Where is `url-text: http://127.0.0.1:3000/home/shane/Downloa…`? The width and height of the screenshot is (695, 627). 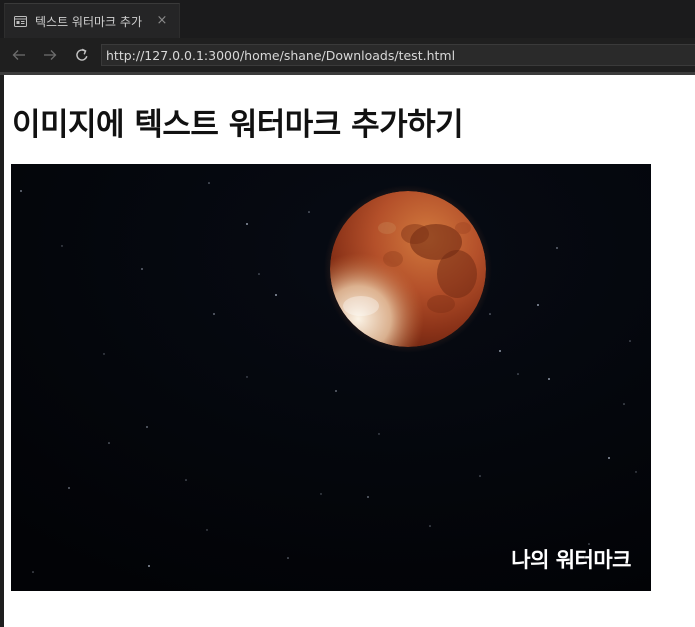 url-text: http://127.0.0.1:3000/home/shane/Downloa… is located at coordinates (281, 55).